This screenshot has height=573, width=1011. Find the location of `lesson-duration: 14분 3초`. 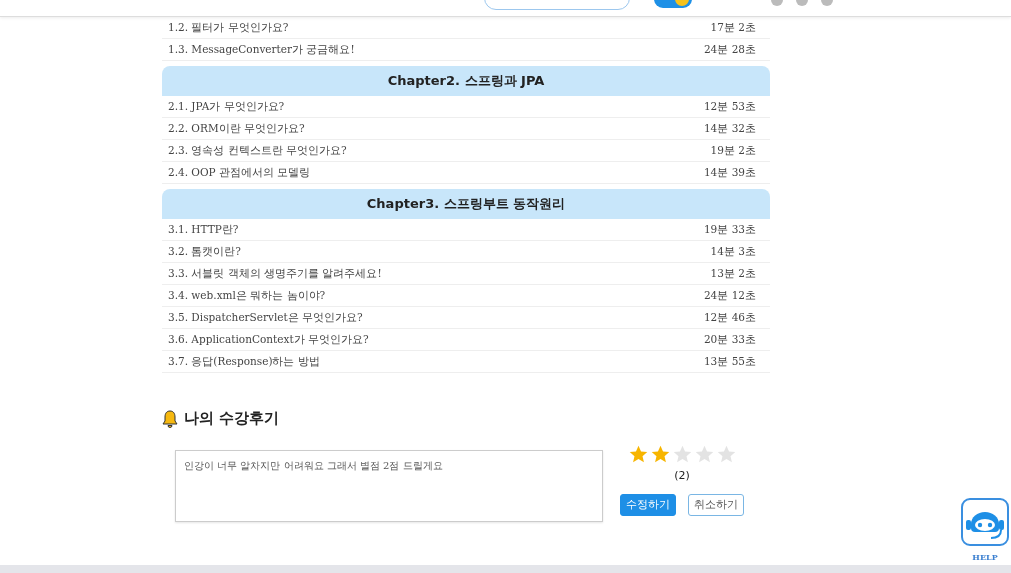

lesson-duration: 14분 3초 is located at coordinates (733, 251).